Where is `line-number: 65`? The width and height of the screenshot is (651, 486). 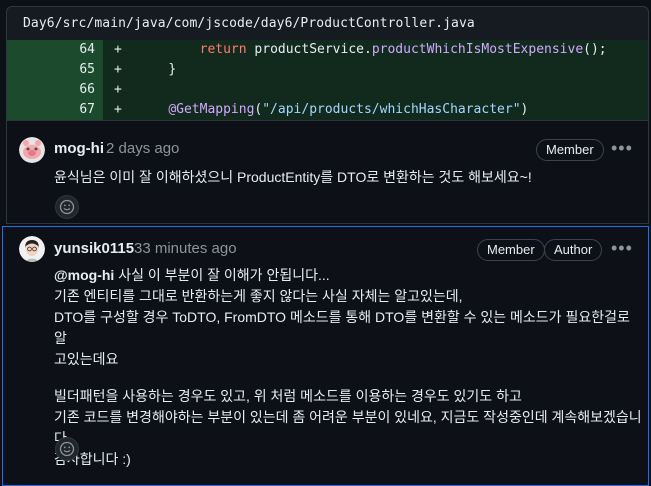 line-number: 65 is located at coordinates (55, 70).